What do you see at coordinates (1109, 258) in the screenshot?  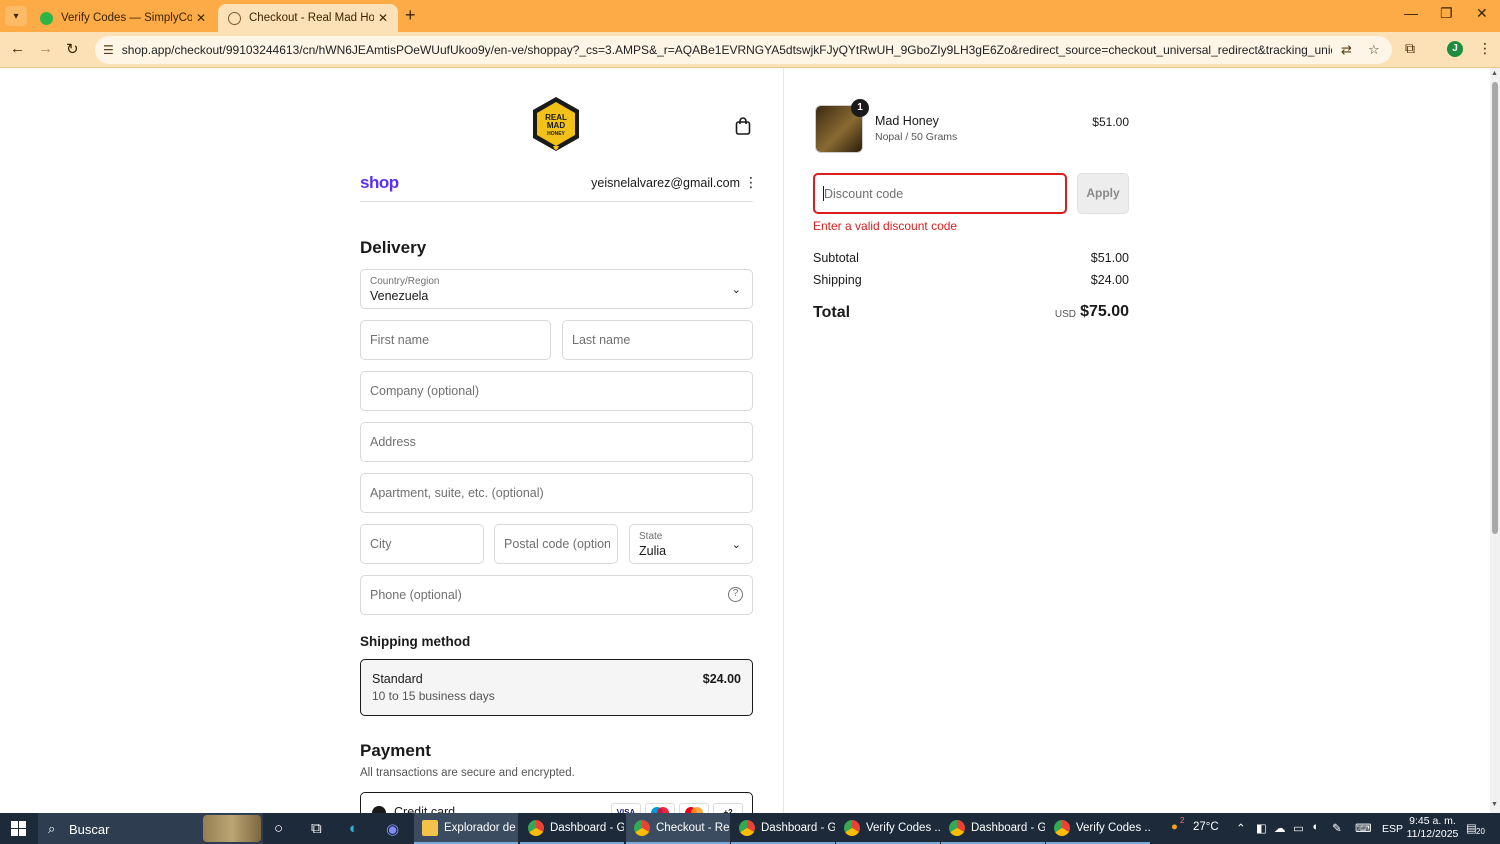 I see `subtotal-value: $51.00` at bounding box center [1109, 258].